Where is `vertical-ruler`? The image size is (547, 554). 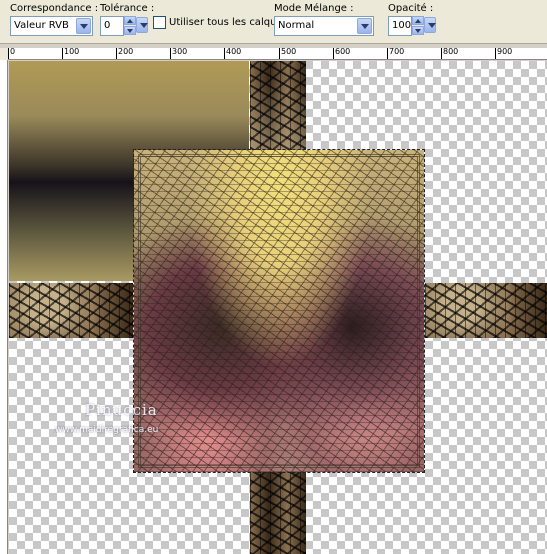 vertical-ruler is located at coordinates (4, 307).